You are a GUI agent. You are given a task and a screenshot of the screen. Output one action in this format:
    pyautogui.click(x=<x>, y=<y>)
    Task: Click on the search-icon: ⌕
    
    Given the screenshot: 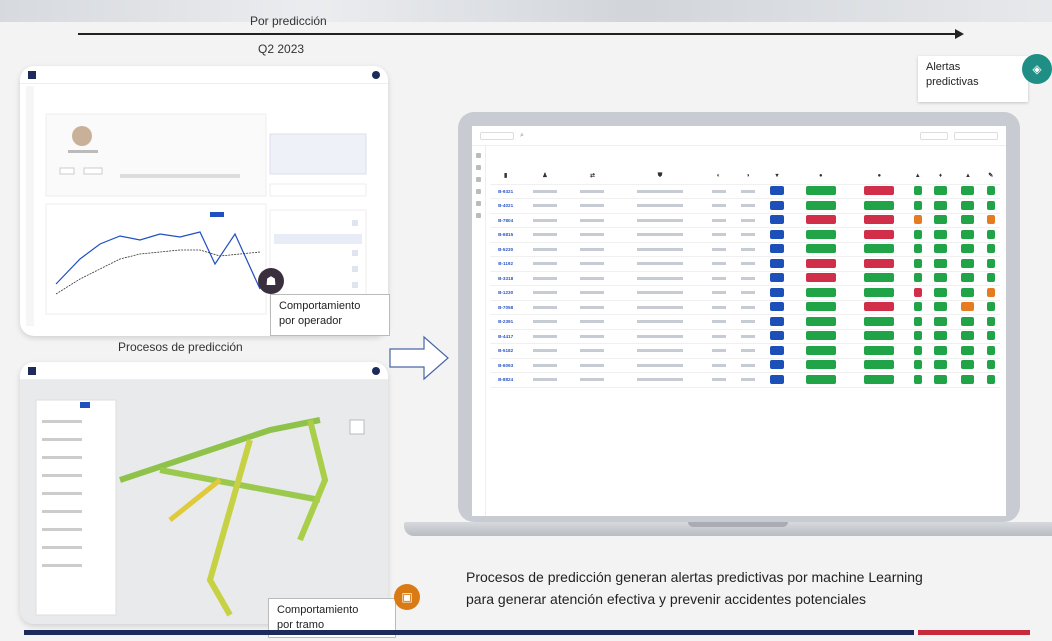 What is the action you would take?
    pyautogui.click(x=522, y=136)
    